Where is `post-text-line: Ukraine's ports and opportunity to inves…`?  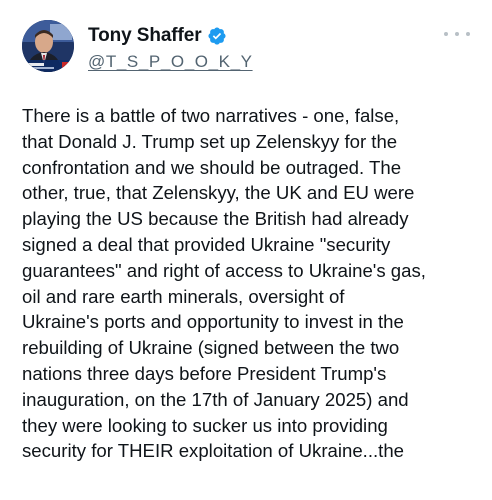
post-text-line: Ukraine's ports and opportunity to inves… is located at coordinates (213, 322).